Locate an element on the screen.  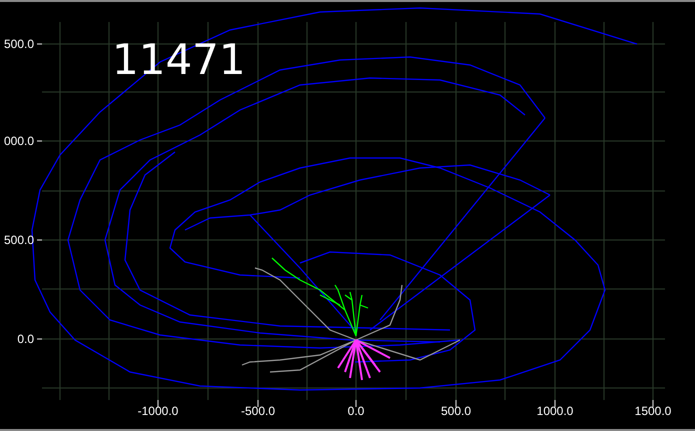
x-tick-label: -500.0 is located at coordinates (258, 411).